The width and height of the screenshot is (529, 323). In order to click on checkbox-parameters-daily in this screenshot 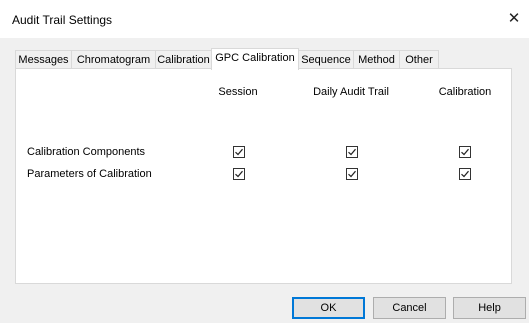, I will do `click(352, 174)`.